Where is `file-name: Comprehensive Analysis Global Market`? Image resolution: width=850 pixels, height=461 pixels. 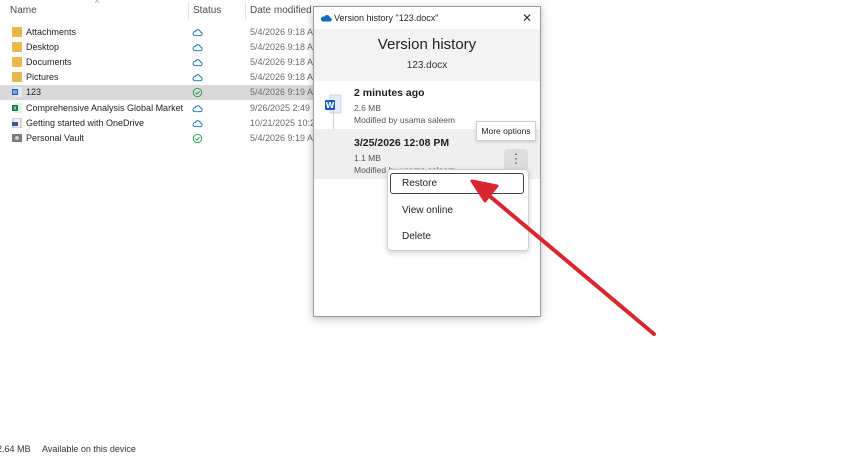
file-name: Comprehensive Analysis Global Market is located at coordinates (105, 108).